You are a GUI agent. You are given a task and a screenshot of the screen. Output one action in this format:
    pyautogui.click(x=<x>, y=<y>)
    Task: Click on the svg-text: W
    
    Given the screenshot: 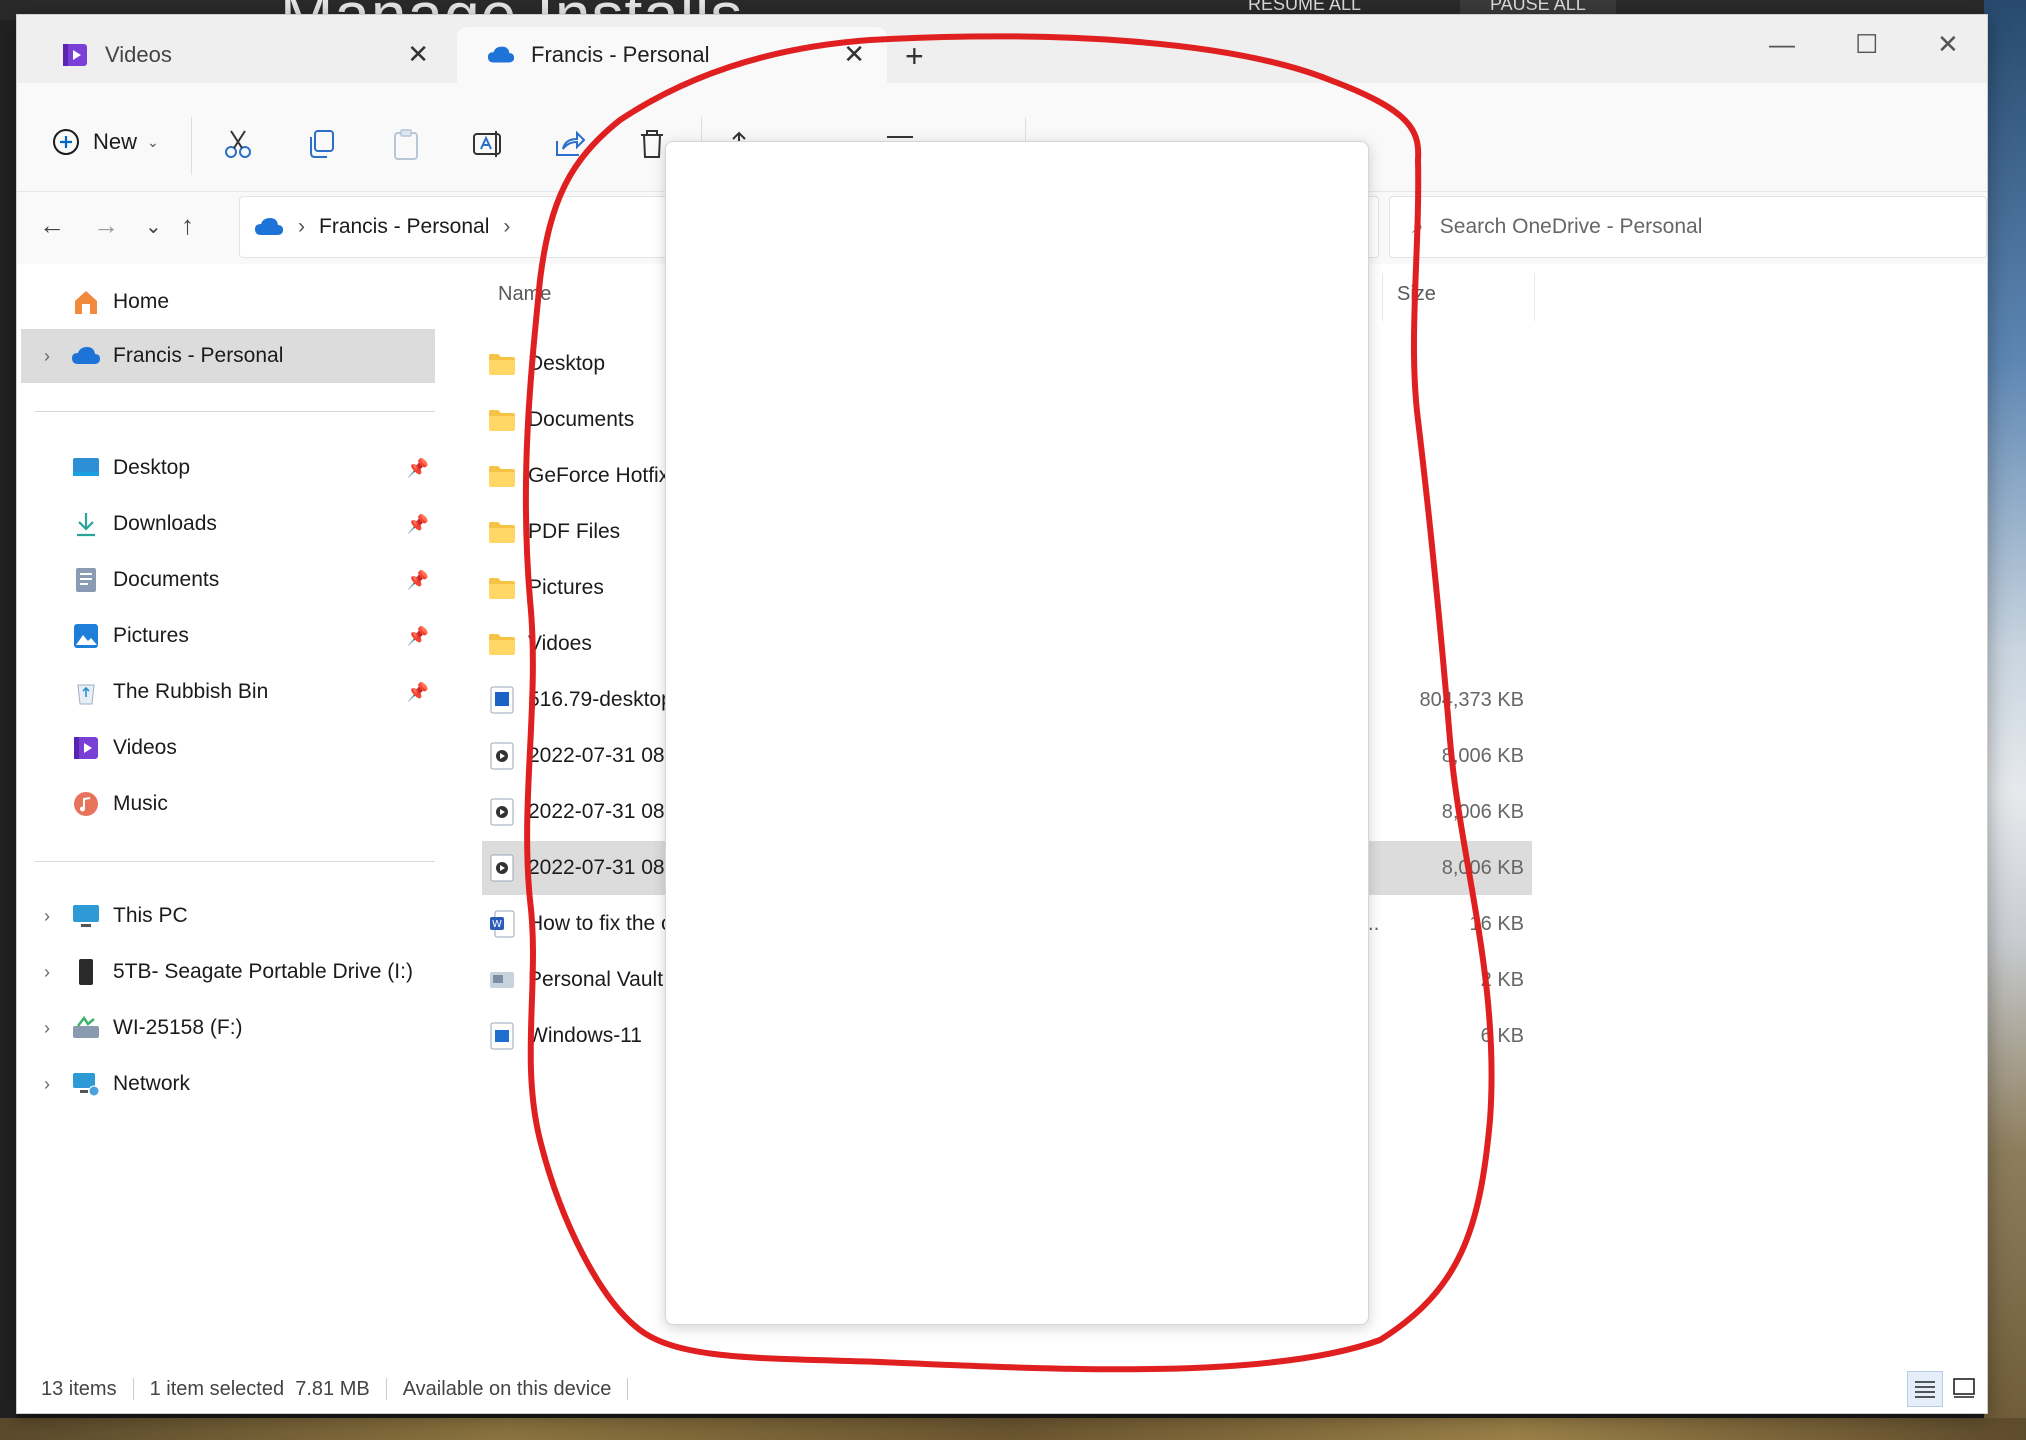 What is the action you would take?
    pyautogui.click(x=497, y=924)
    